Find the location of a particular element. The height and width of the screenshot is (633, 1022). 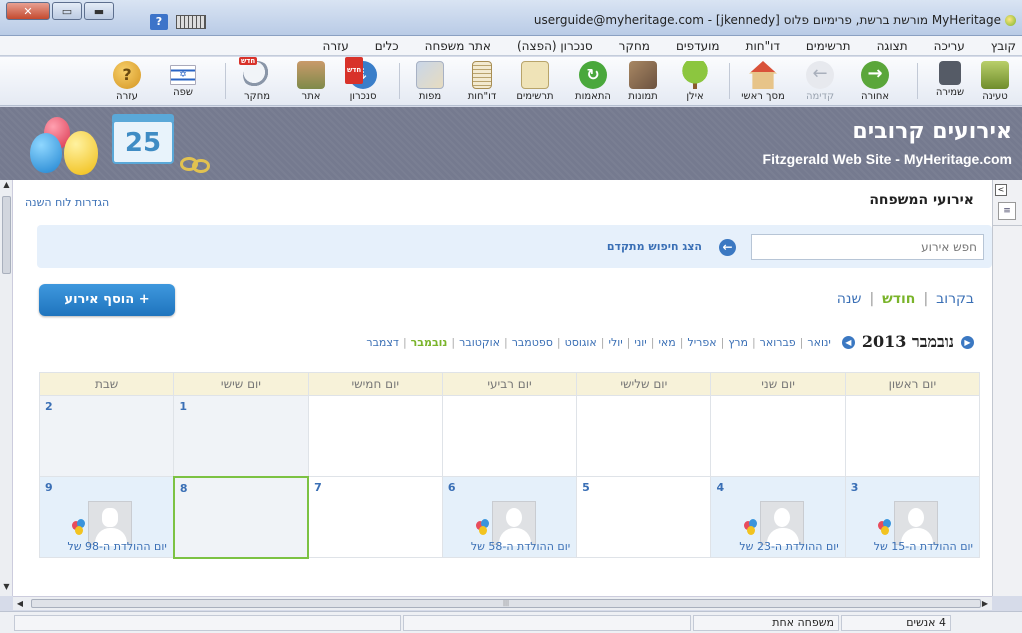

month-link-november: נובמבר is located at coordinates (429, 342).